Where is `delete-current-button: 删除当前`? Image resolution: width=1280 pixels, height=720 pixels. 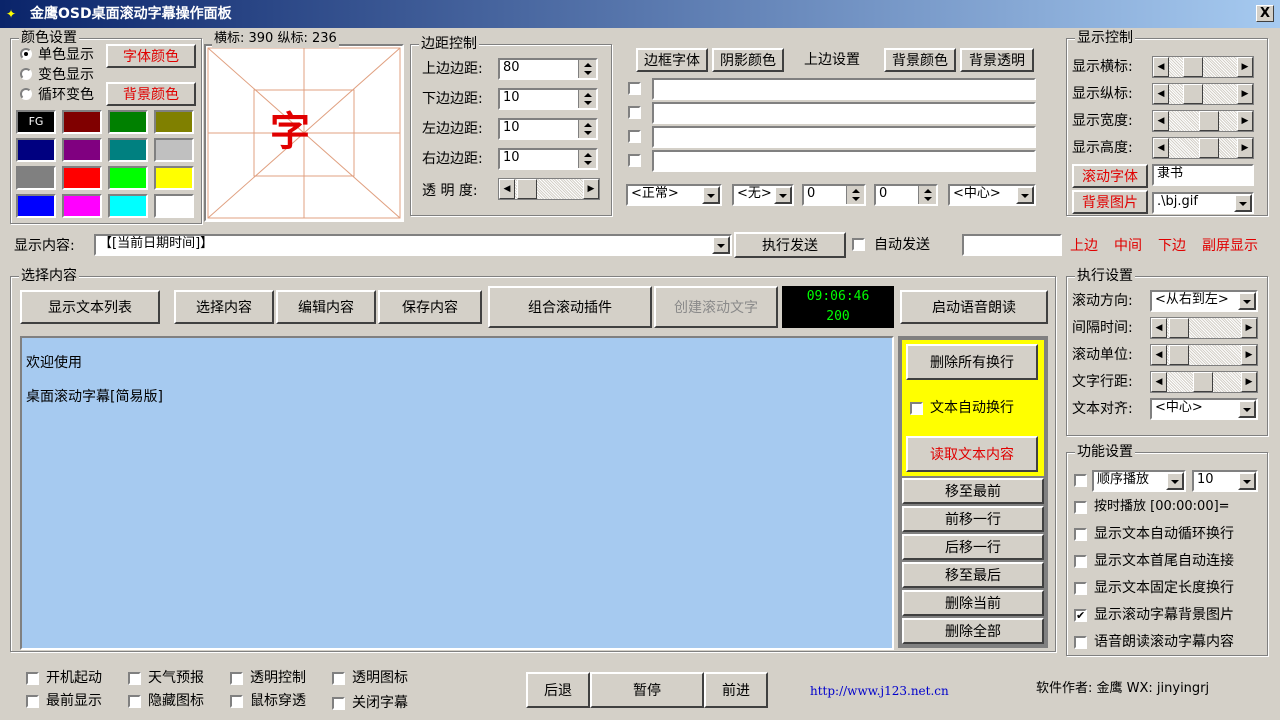 delete-current-button: 删除当前 is located at coordinates (973, 603).